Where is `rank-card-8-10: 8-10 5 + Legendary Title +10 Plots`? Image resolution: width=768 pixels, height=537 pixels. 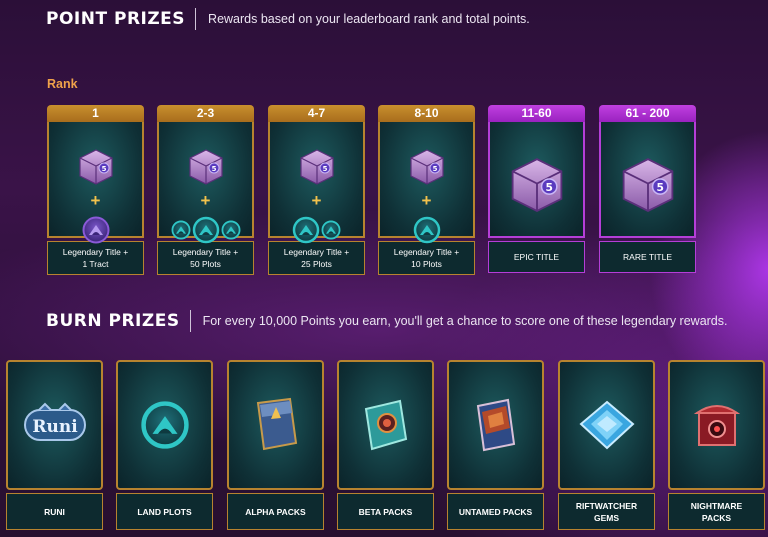 rank-card-8-10: 8-10 5 + Legendary Title +10 Plots is located at coordinates (426, 190).